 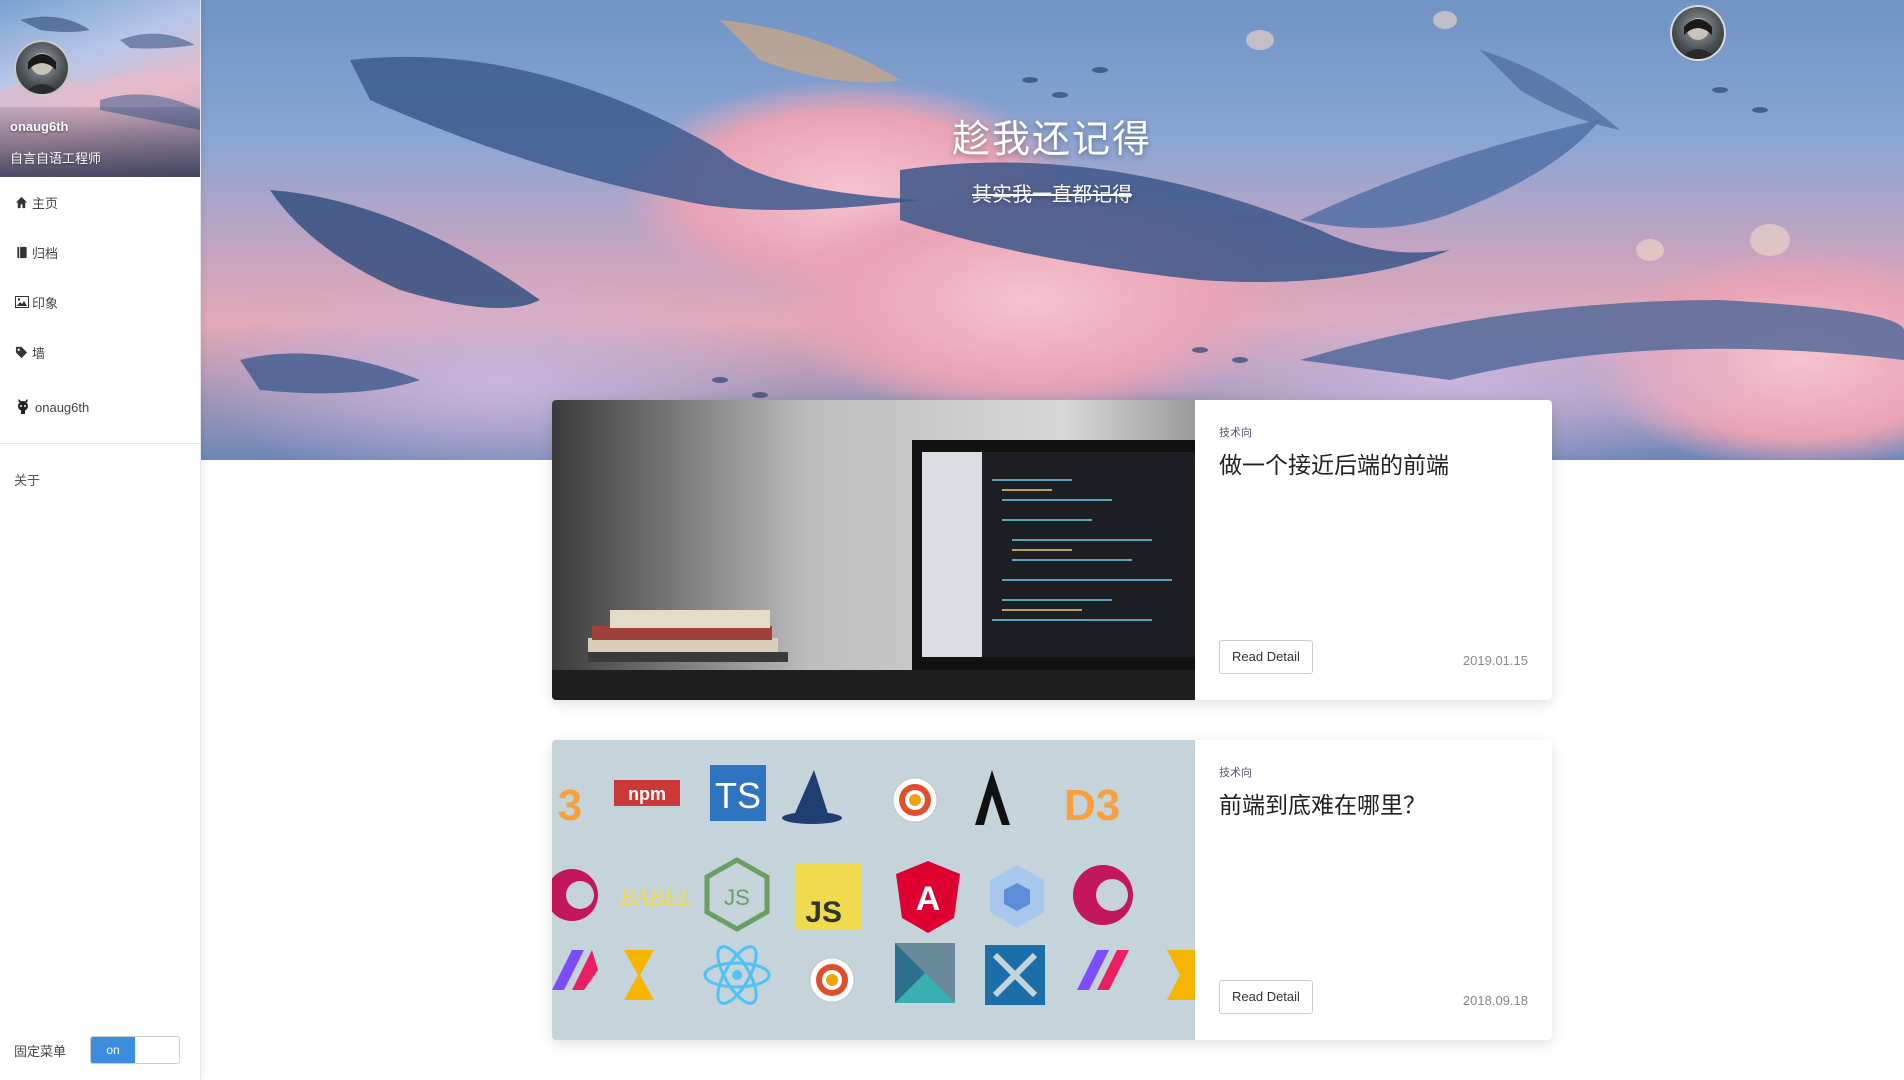 I want to click on about-link: 关于, so click(x=100, y=466).